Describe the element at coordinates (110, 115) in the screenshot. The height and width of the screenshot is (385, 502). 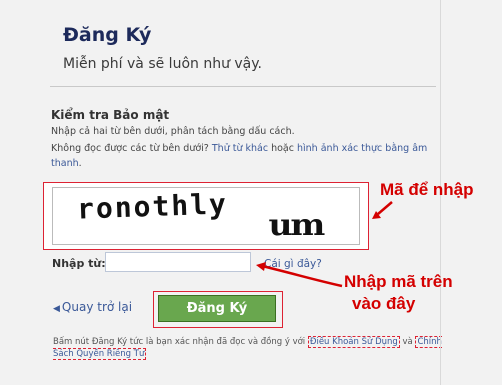
I see `security-check-title: Kiểm tra Bảo mật` at that location.